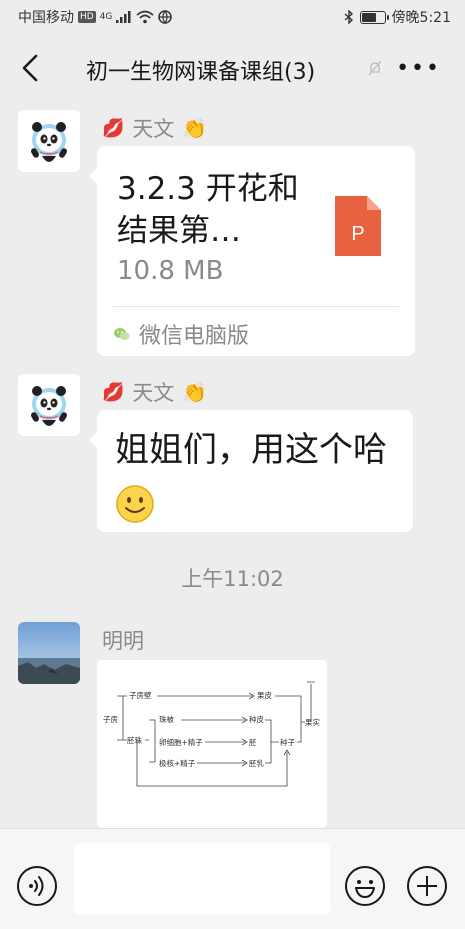  I want to click on status-left: 中国移动 HD 4G, so click(95, 17).